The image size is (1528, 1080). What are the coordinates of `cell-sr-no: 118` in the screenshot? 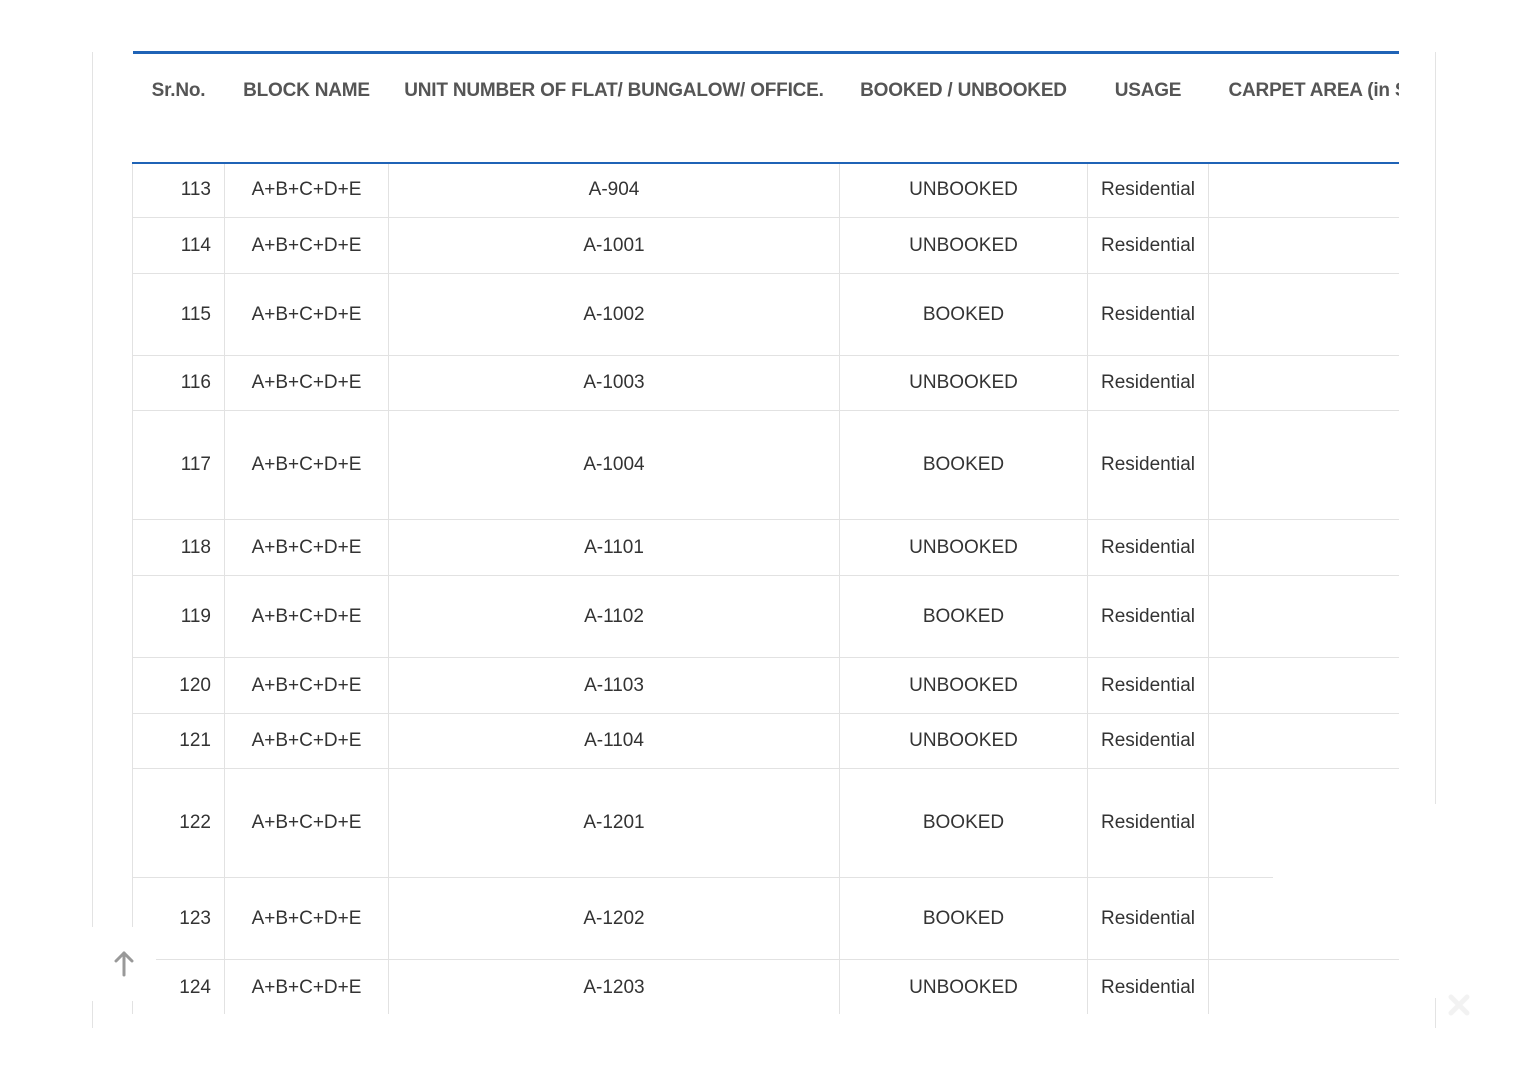 It's located at (178, 547).